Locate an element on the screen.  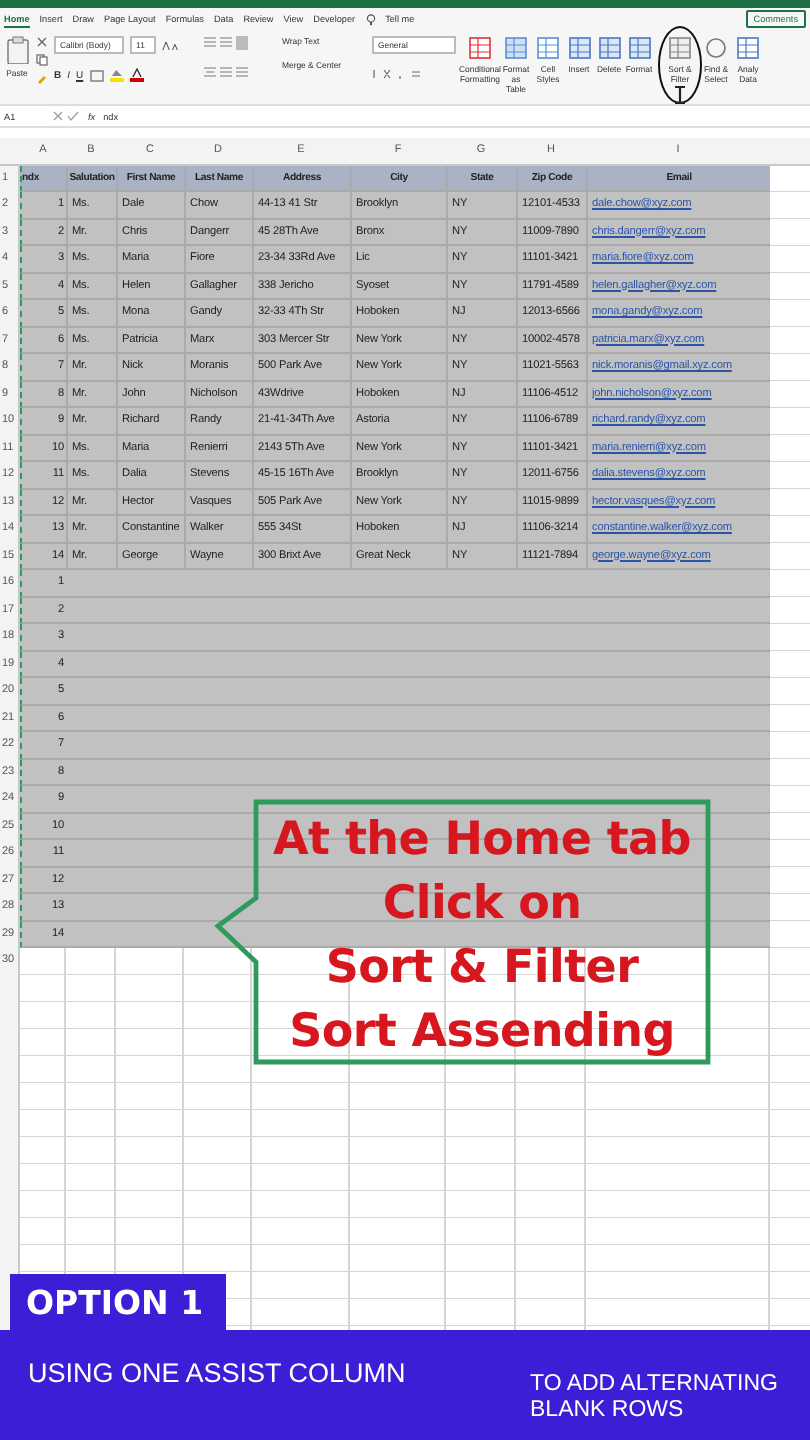
text-cursor-icon is located at coordinates (680, 94).